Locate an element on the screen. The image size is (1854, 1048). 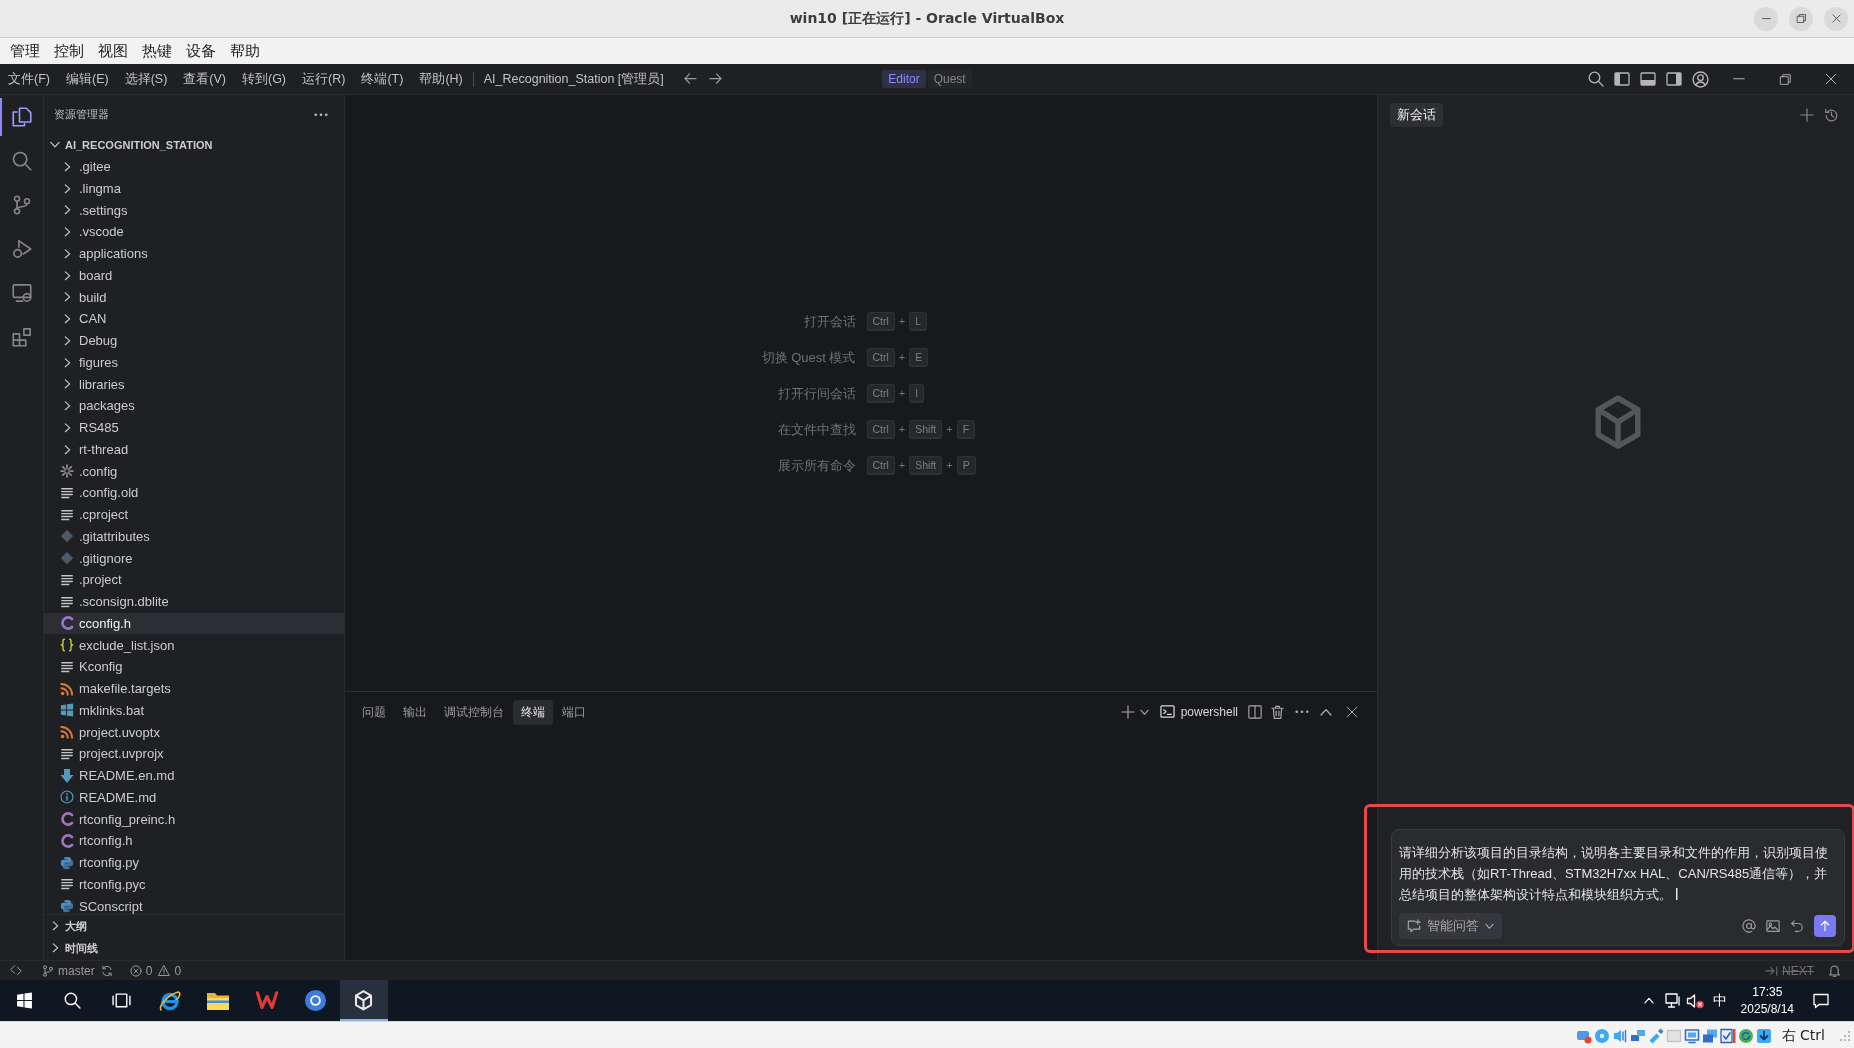
account-icon is located at coordinates (1700, 79).